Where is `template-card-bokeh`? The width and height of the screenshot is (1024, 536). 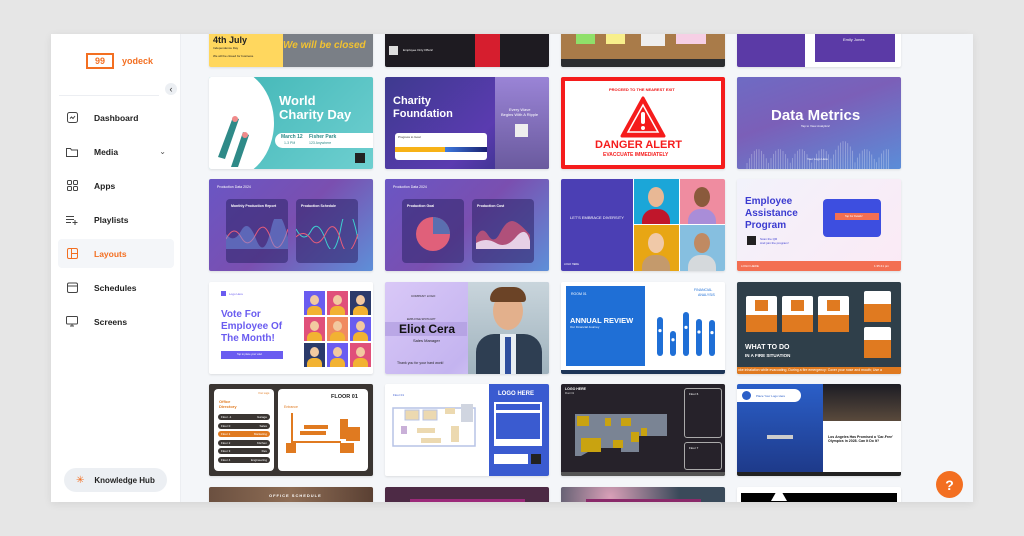 template-card-bokeh is located at coordinates (643, 494).